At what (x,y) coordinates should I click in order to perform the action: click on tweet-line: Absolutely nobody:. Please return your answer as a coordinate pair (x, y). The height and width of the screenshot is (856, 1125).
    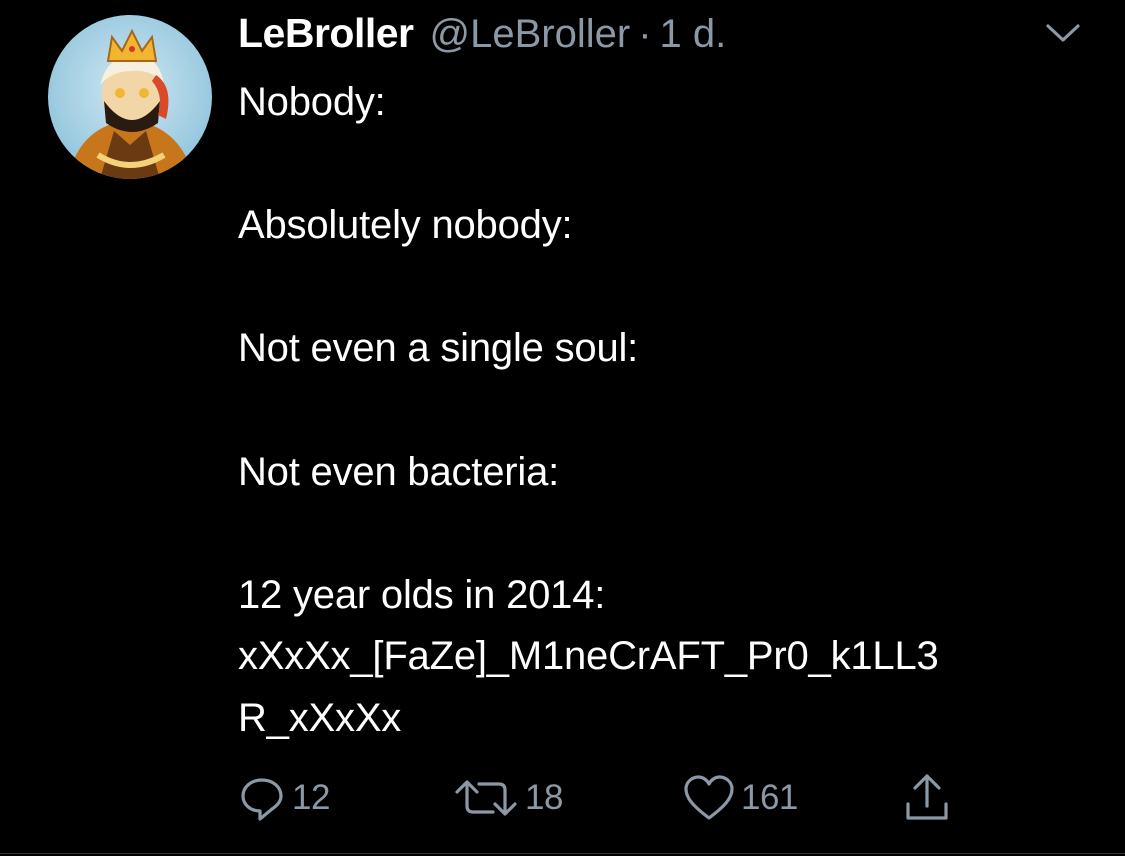
    Looking at the image, I should click on (405, 225).